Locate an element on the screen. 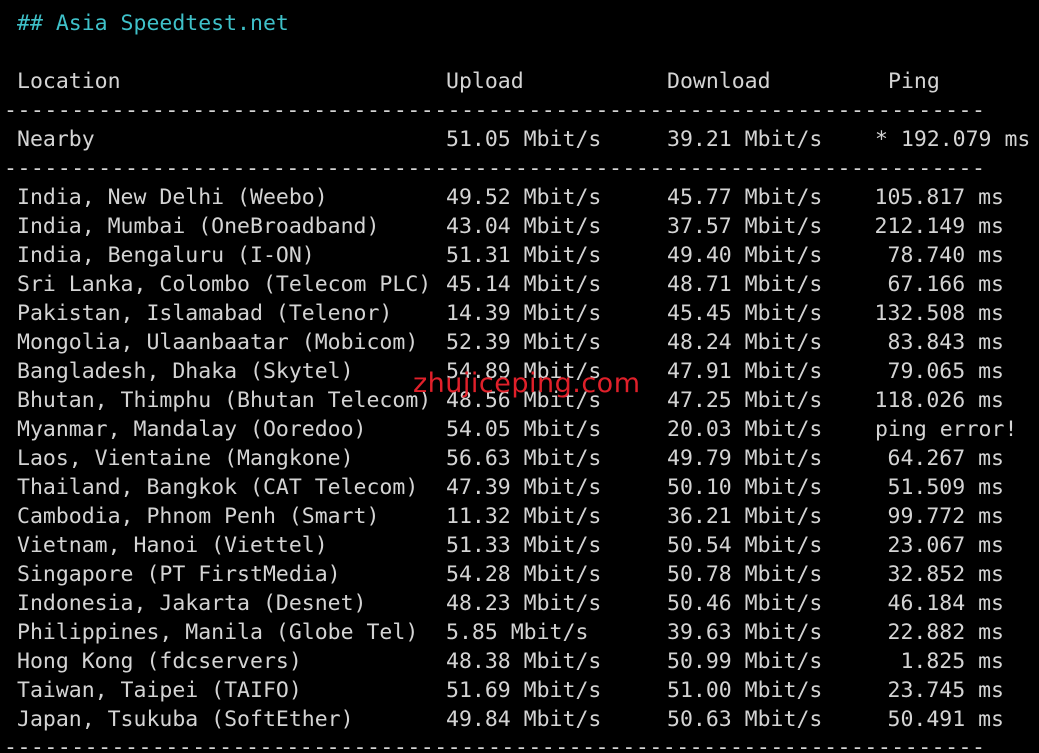  row-ping: 132.508 ms is located at coordinates (939, 313).